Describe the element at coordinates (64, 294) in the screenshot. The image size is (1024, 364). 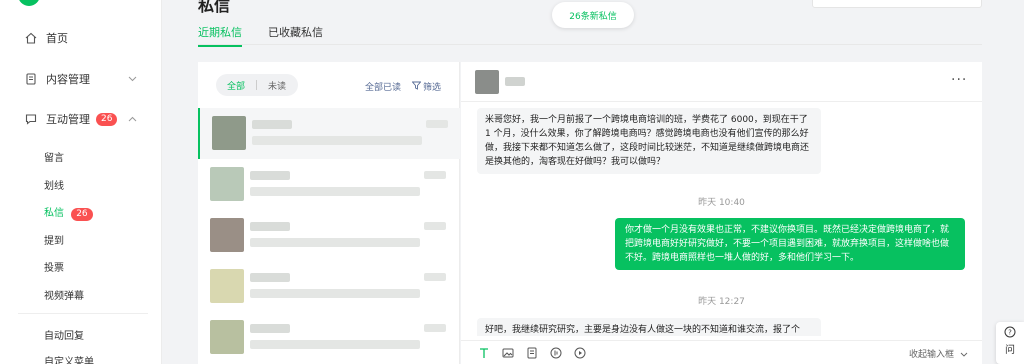
I see `sub-item-video-danmaku: 视频弹幕` at that location.